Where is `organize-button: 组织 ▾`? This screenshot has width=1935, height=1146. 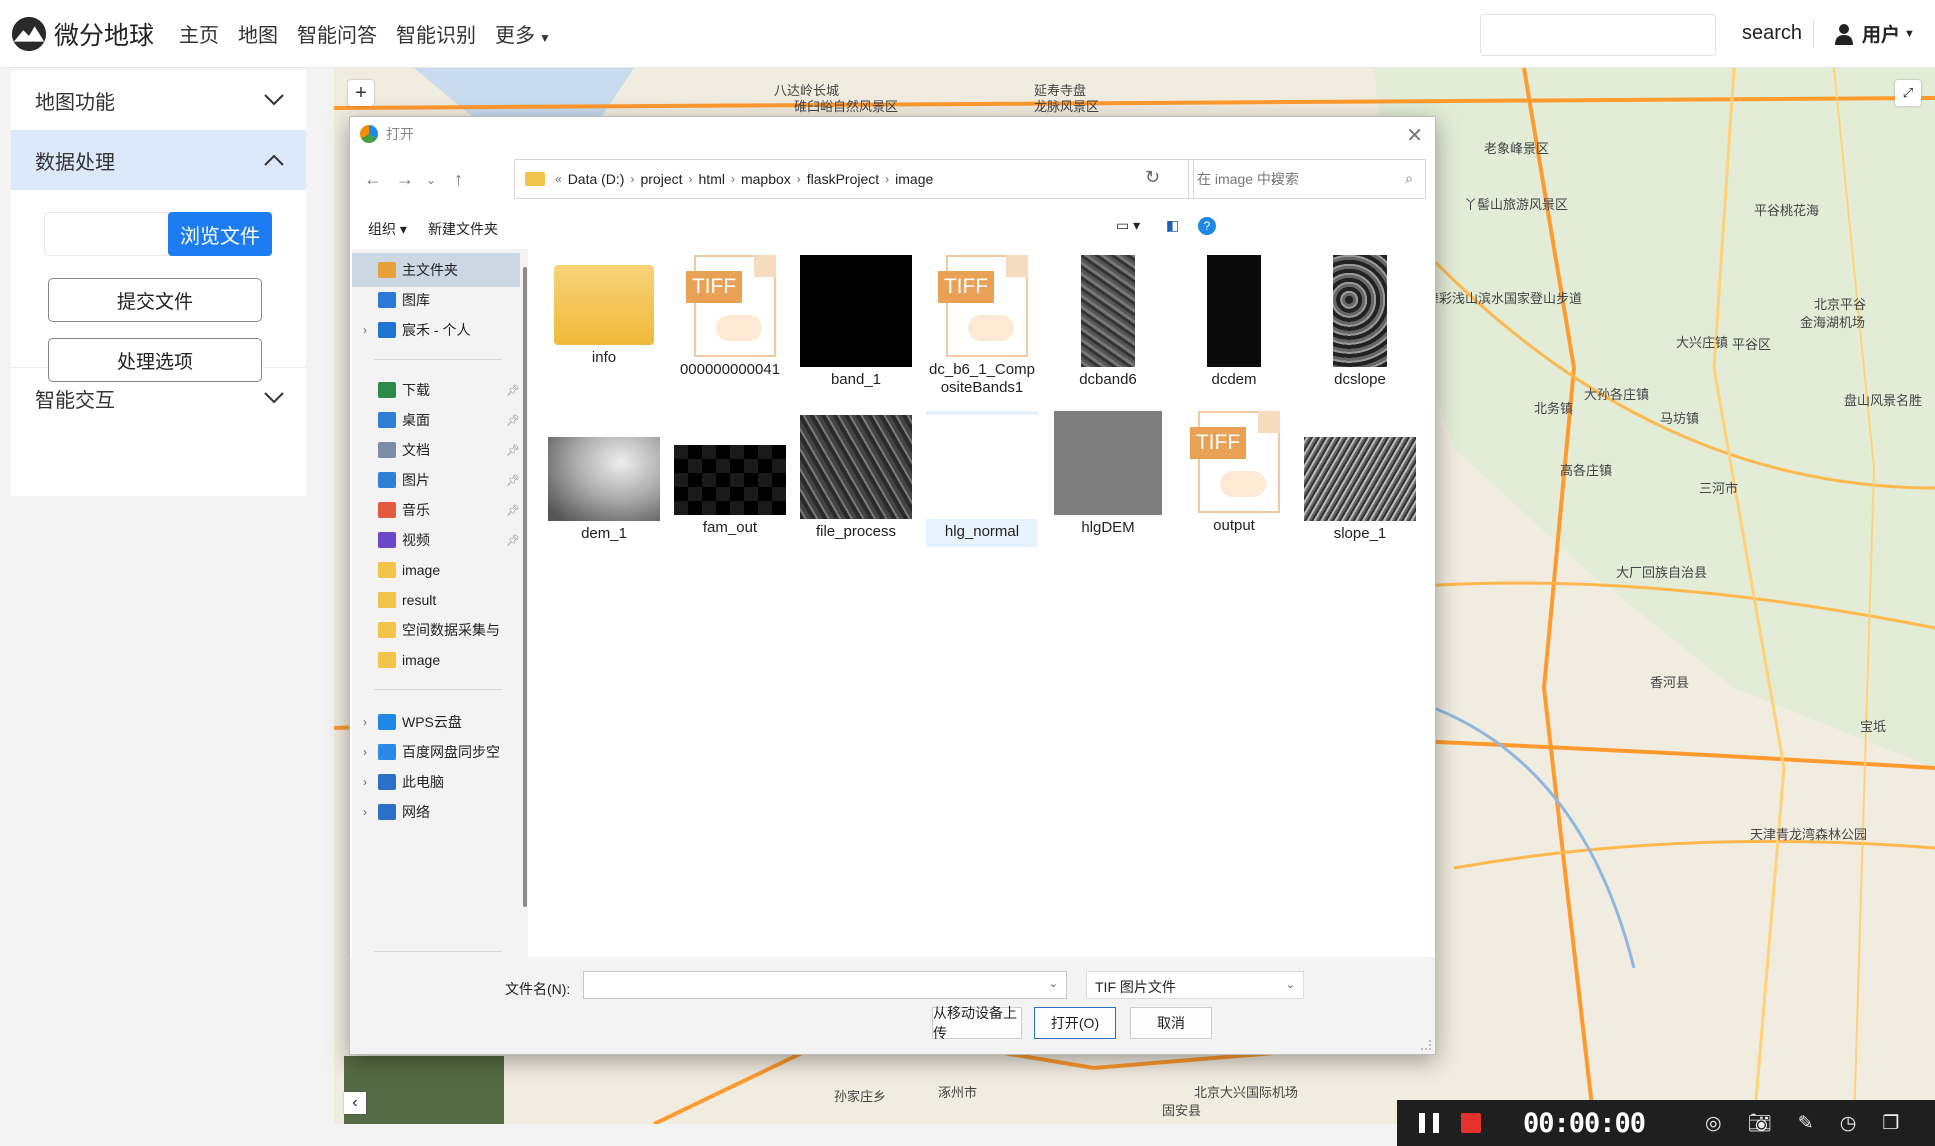
organize-button: 组织 ▾ is located at coordinates (387, 229).